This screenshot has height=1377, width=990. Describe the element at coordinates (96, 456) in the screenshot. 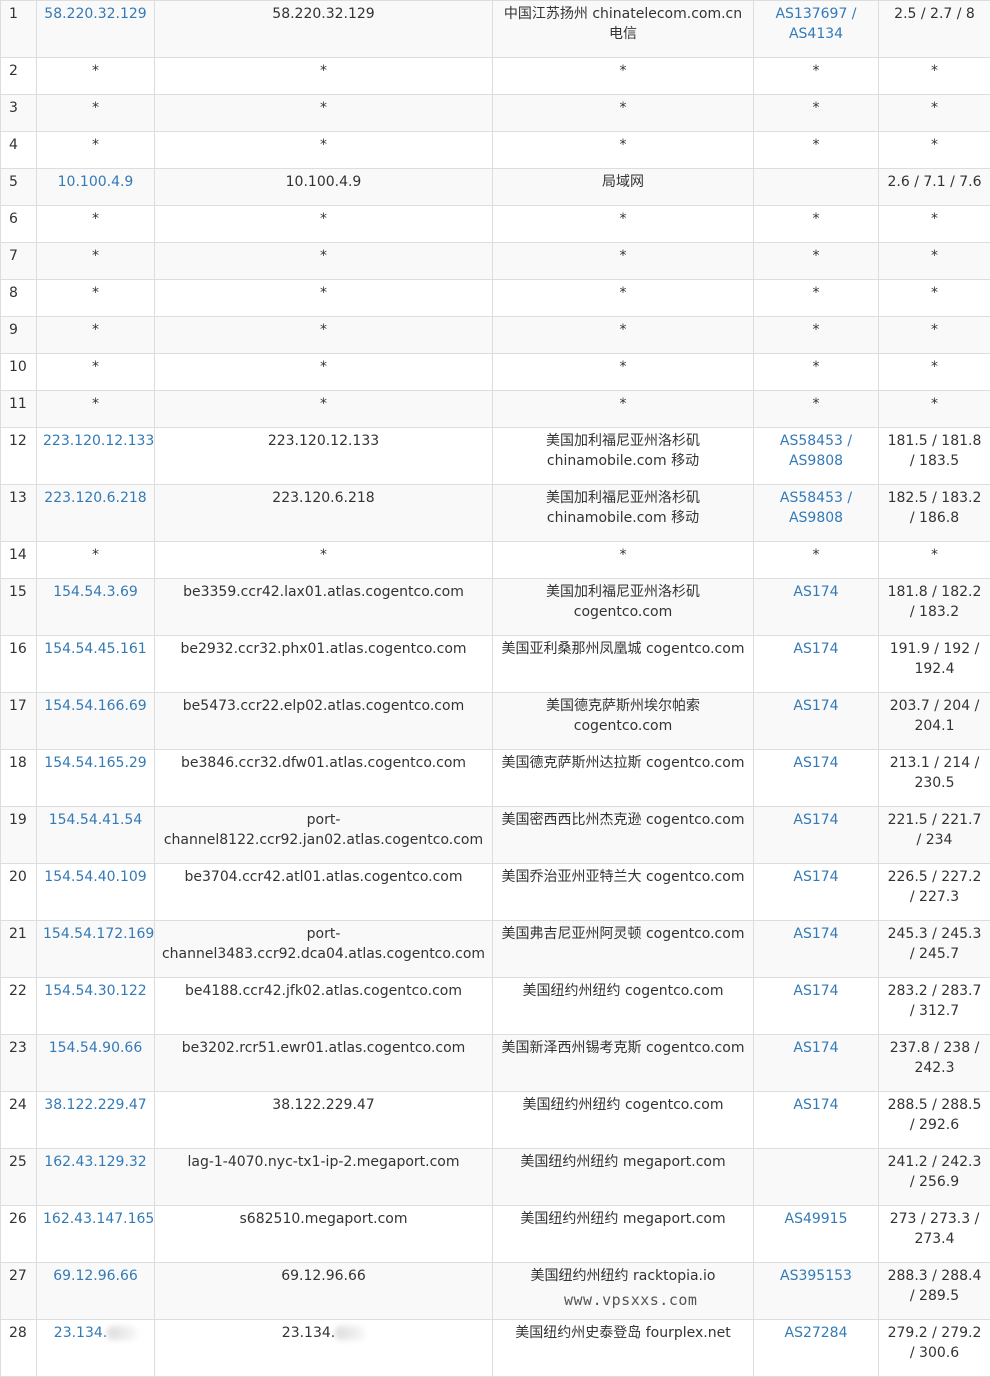

I see `ip-link-cell: 223.120.12.133` at that location.